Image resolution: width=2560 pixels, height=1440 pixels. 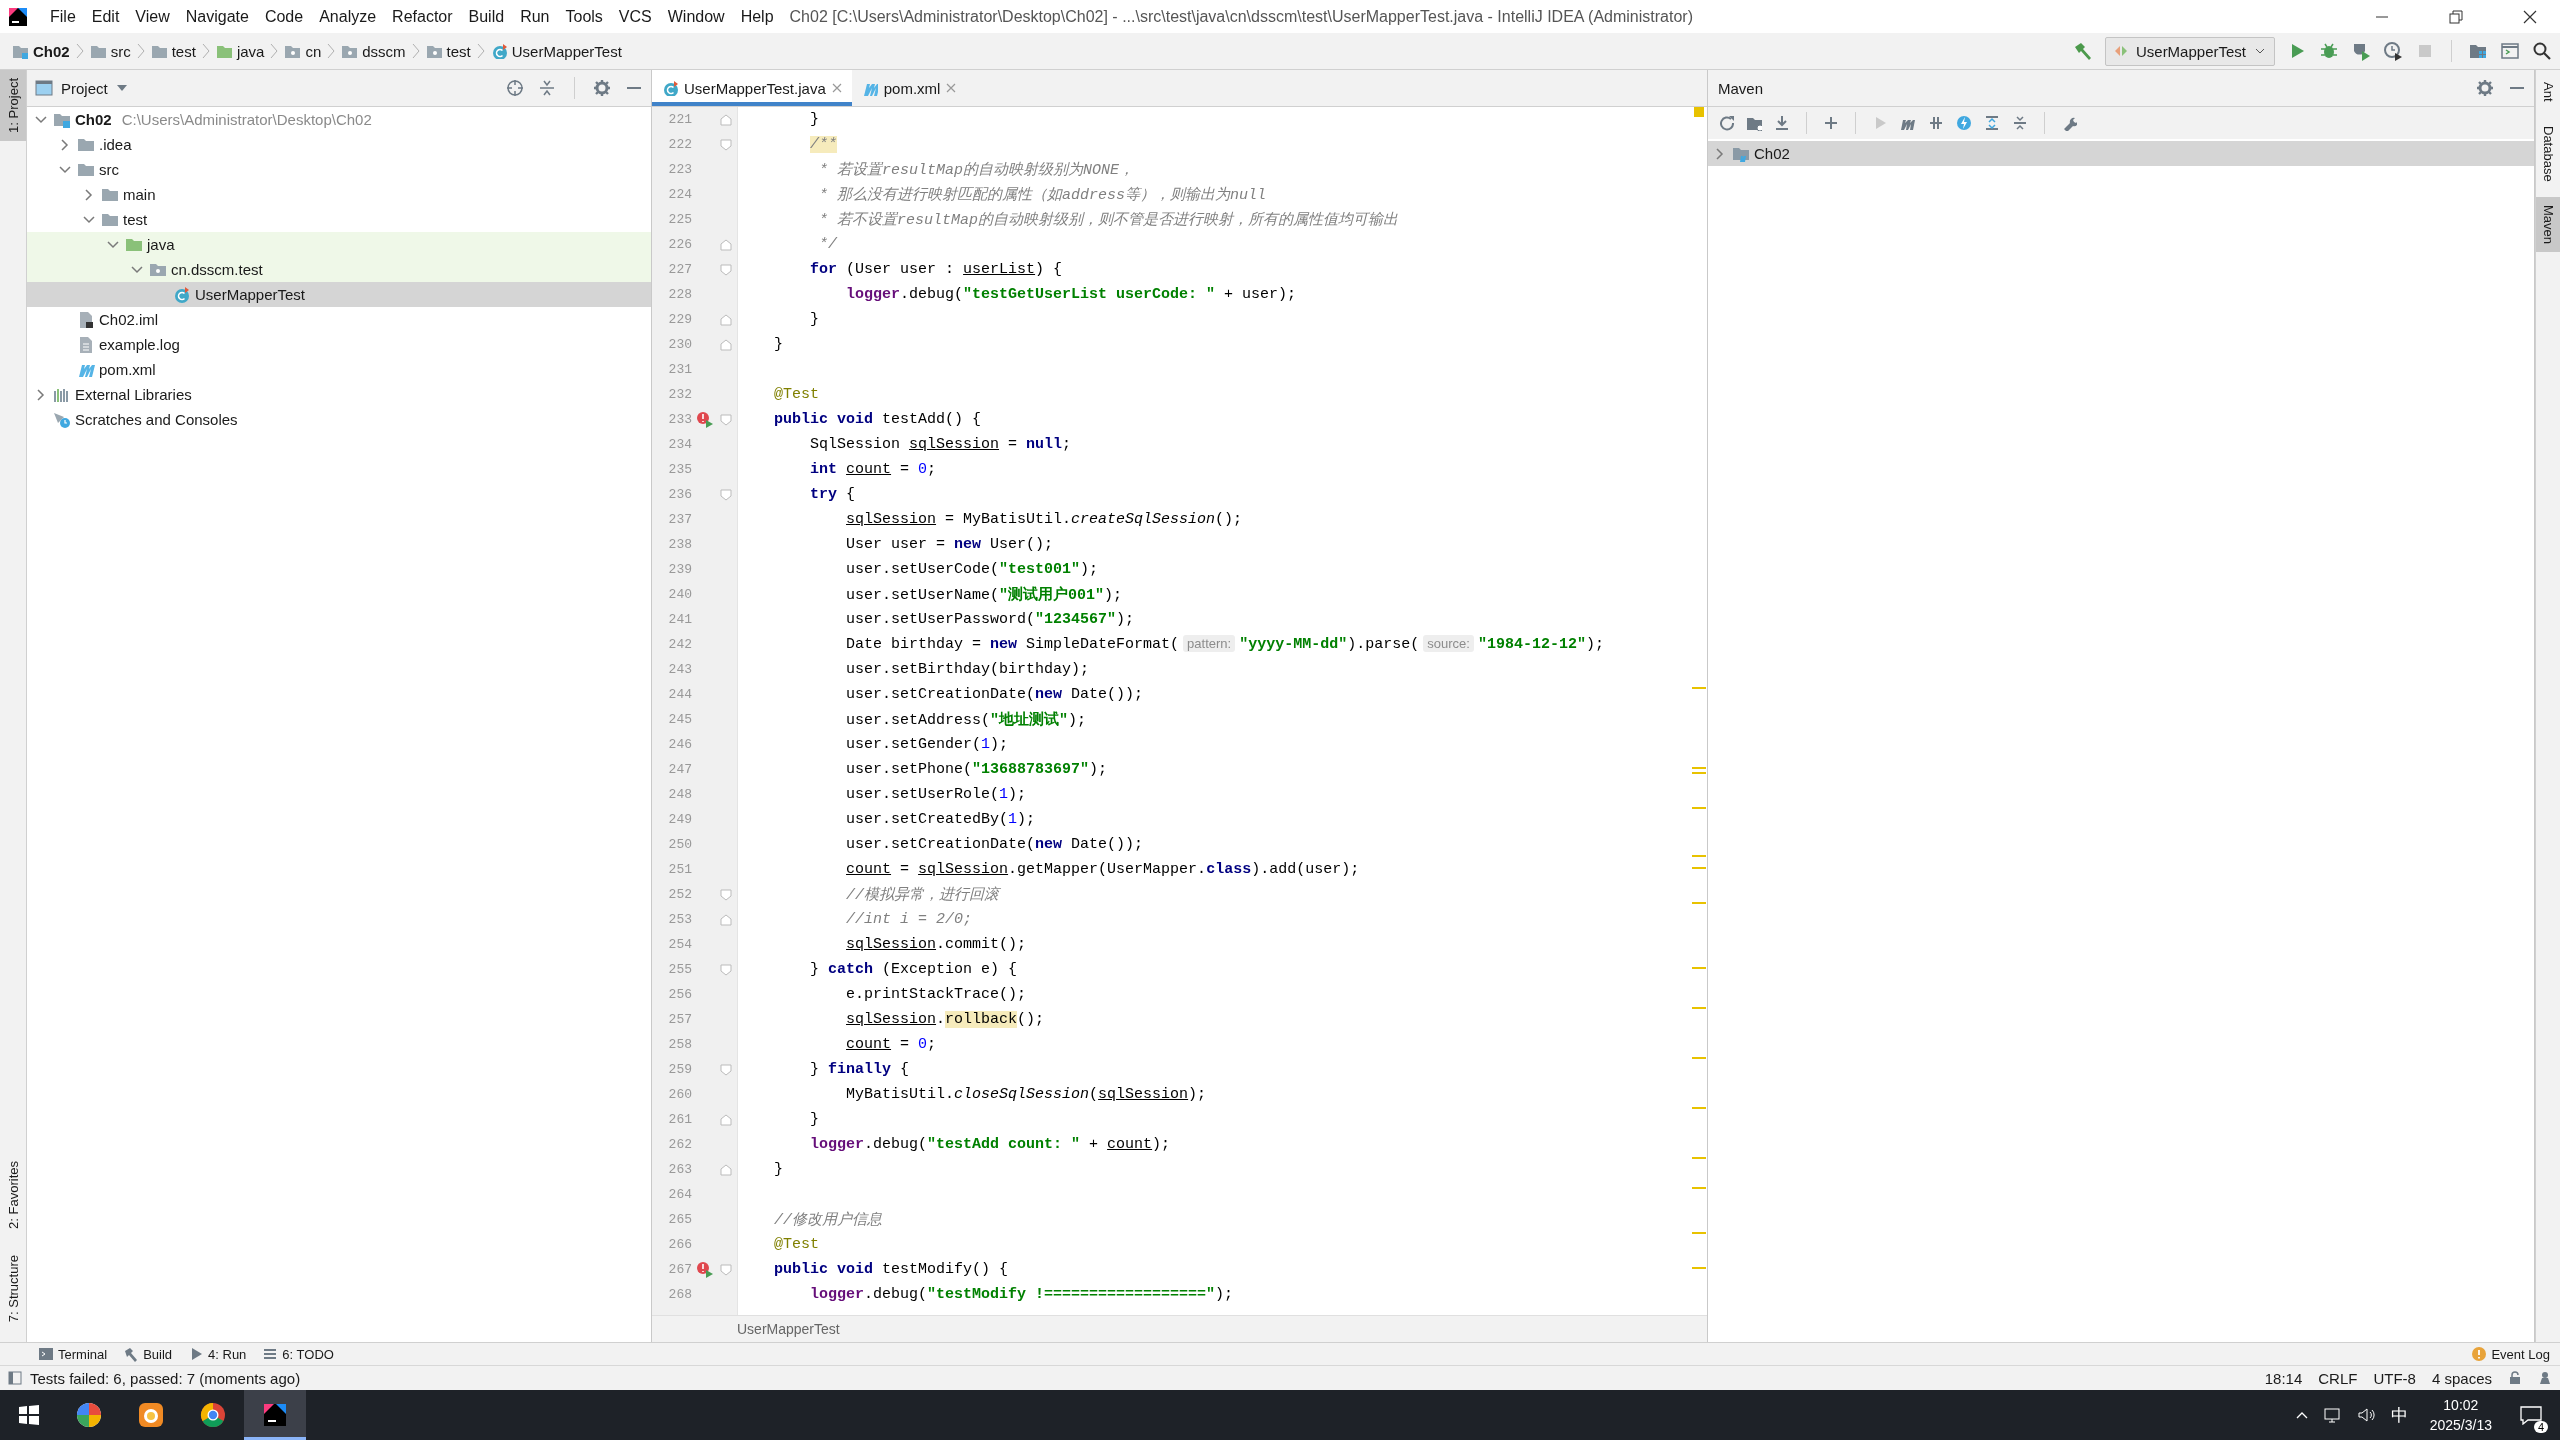 I want to click on locate-icon, so click(x=515, y=88).